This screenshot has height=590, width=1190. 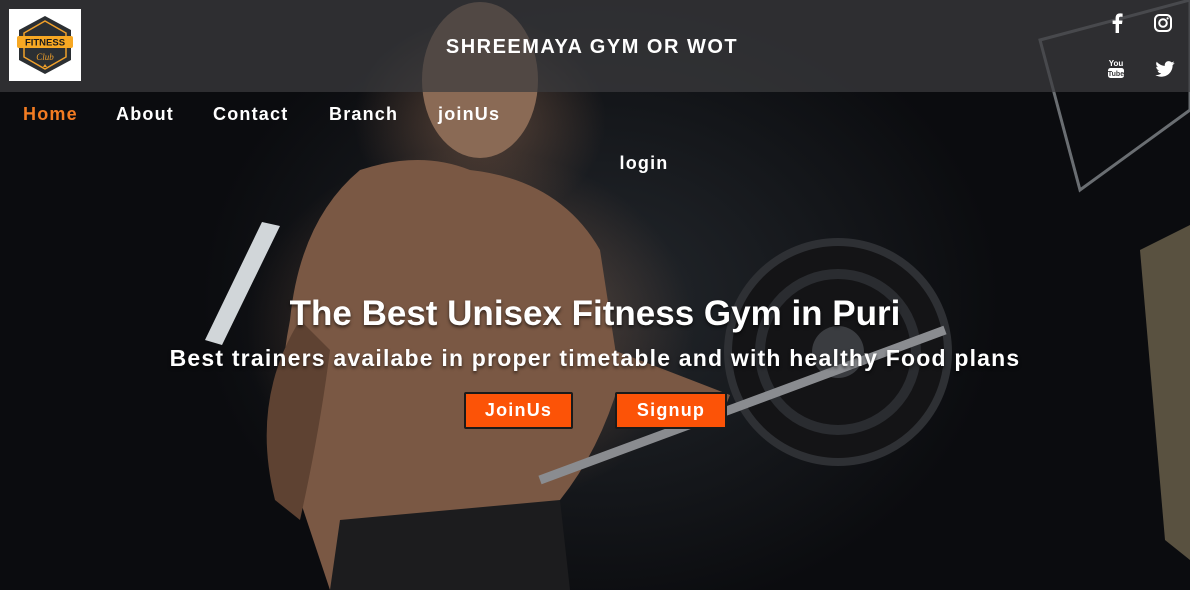 What do you see at coordinates (671, 410) in the screenshot?
I see `signup-button: Signup` at bounding box center [671, 410].